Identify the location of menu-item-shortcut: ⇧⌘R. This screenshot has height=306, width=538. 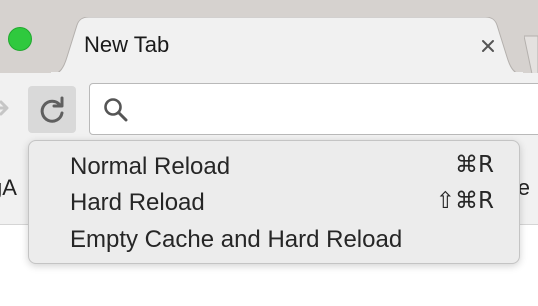
(464, 201).